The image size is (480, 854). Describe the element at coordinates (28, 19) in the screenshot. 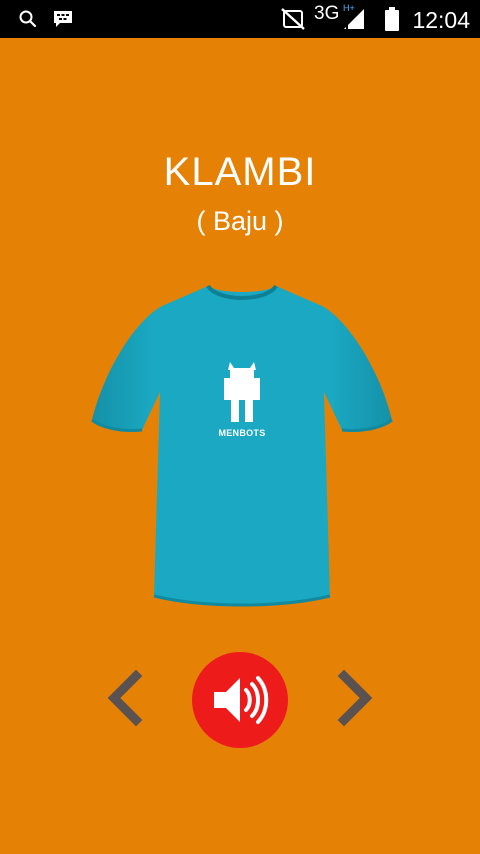

I see `search-icon` at that location.